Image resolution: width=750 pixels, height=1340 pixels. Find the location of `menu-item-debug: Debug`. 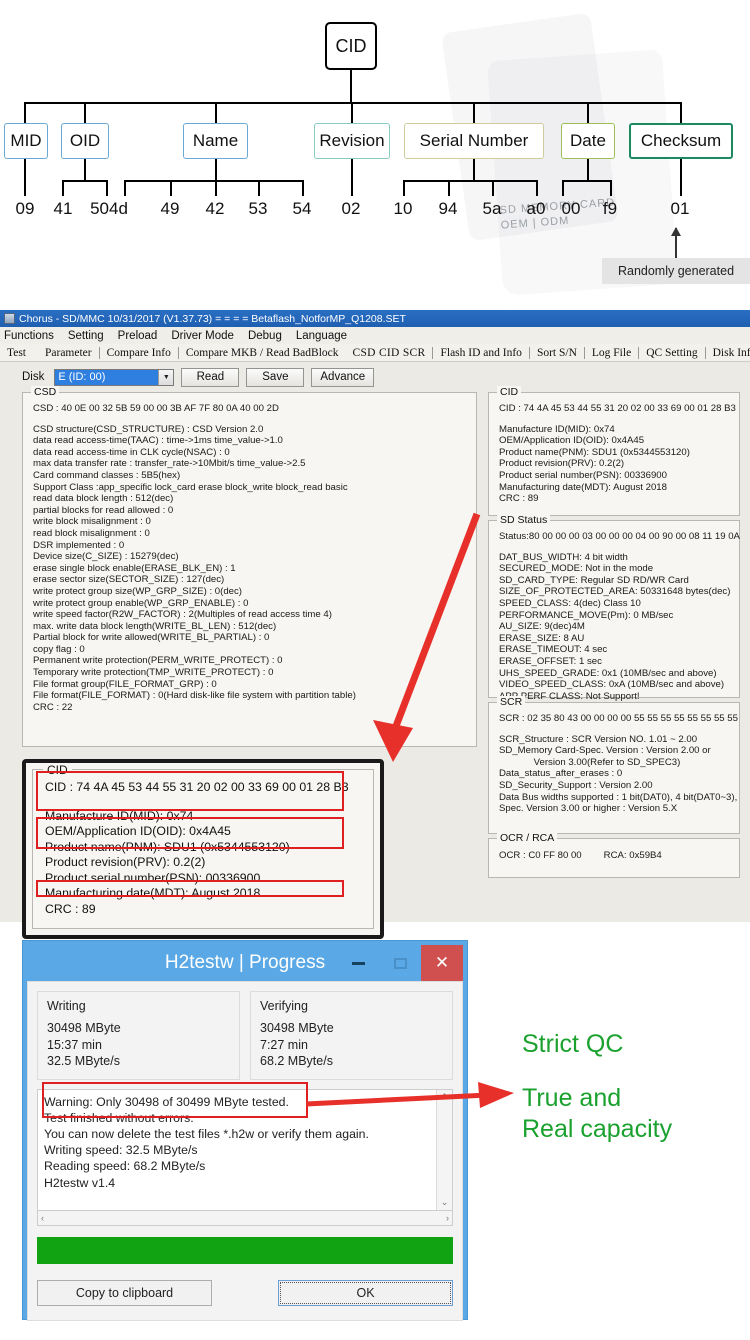

menu-item-debug: Debug is located at coordinates (265, 336).